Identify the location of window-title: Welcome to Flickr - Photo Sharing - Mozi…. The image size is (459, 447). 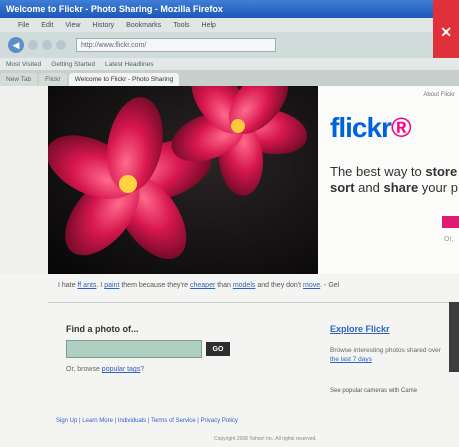
(114, 9).